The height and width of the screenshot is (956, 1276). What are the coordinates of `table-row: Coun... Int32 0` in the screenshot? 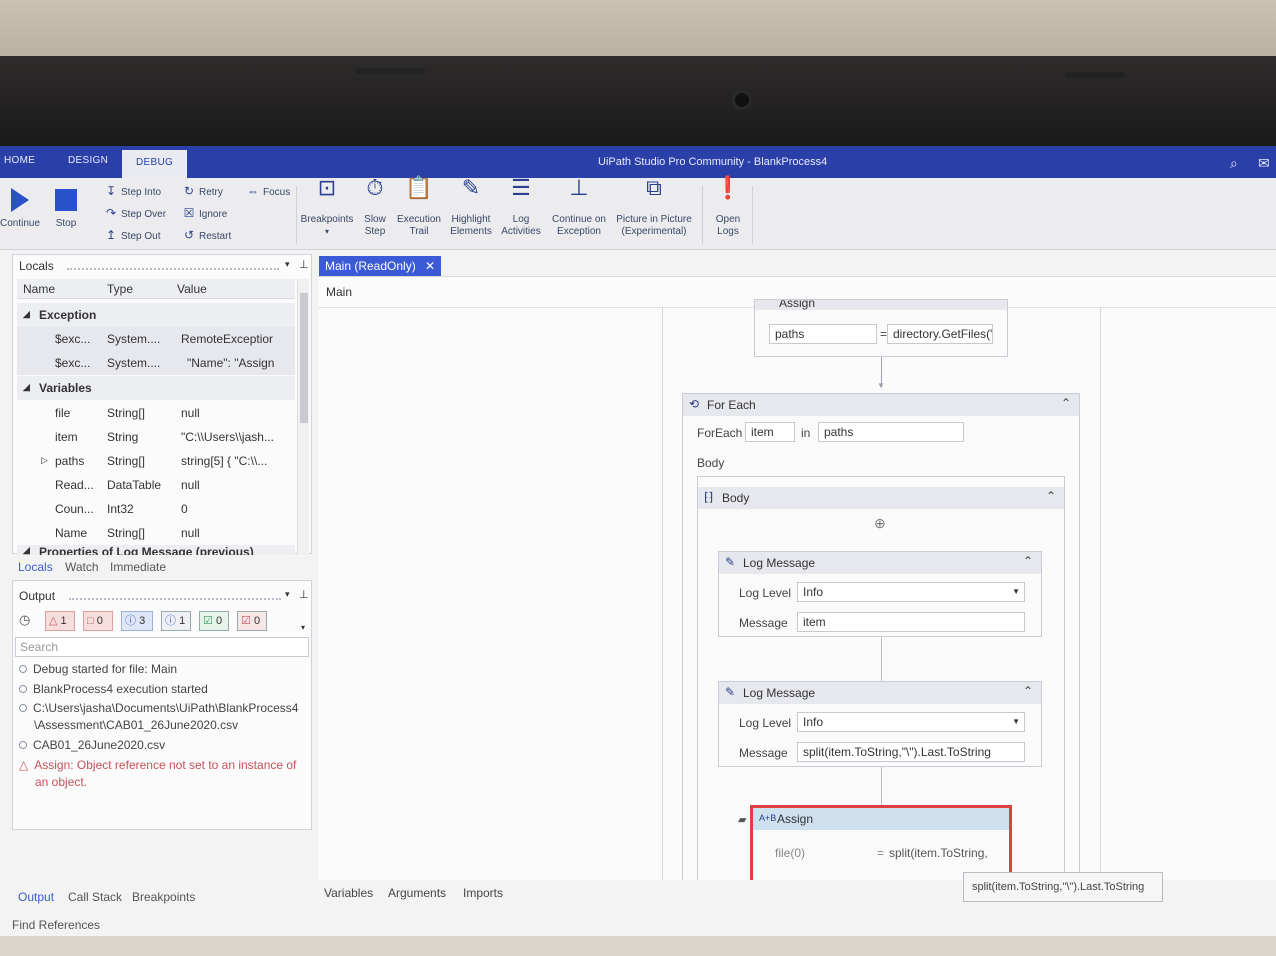 It's located at (156, 509).